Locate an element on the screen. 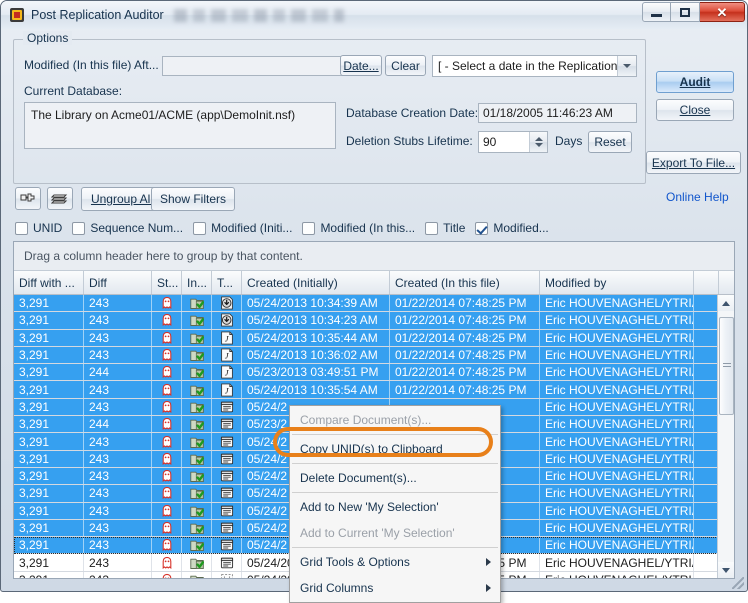  modified-after-input is located at coordinates (253, 66).